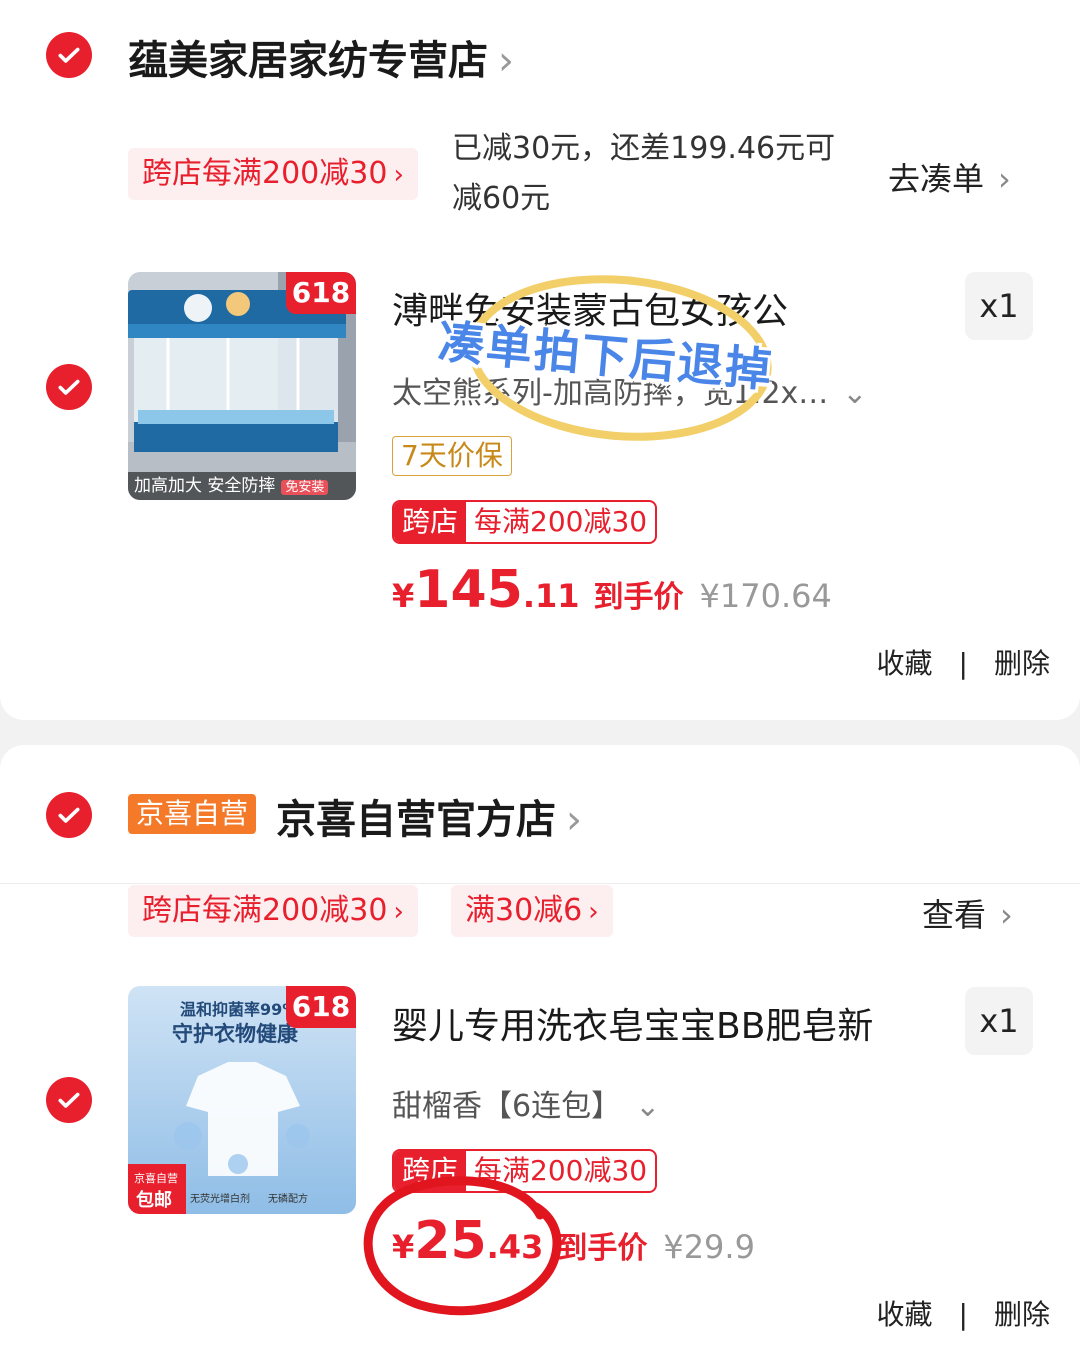 The width and height of the screenshot is (1080, 1371). I want to click on thumb-line-1: 温和抑菌率99%, so click(239, 1009).